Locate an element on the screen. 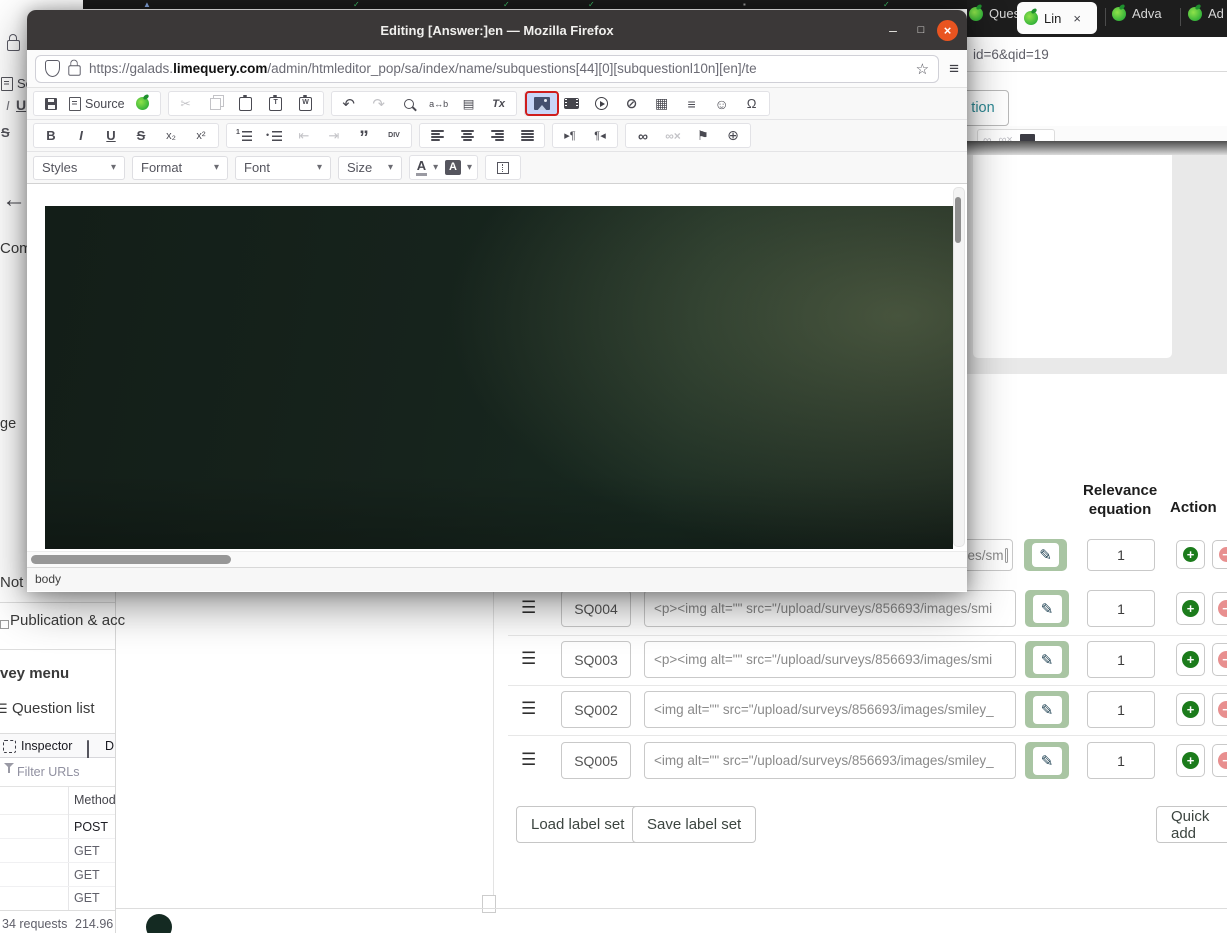 The width and height of the screenshot is (1227, 933). styles-dropdown: Styles ▾ is located at coordinates (79, 167).